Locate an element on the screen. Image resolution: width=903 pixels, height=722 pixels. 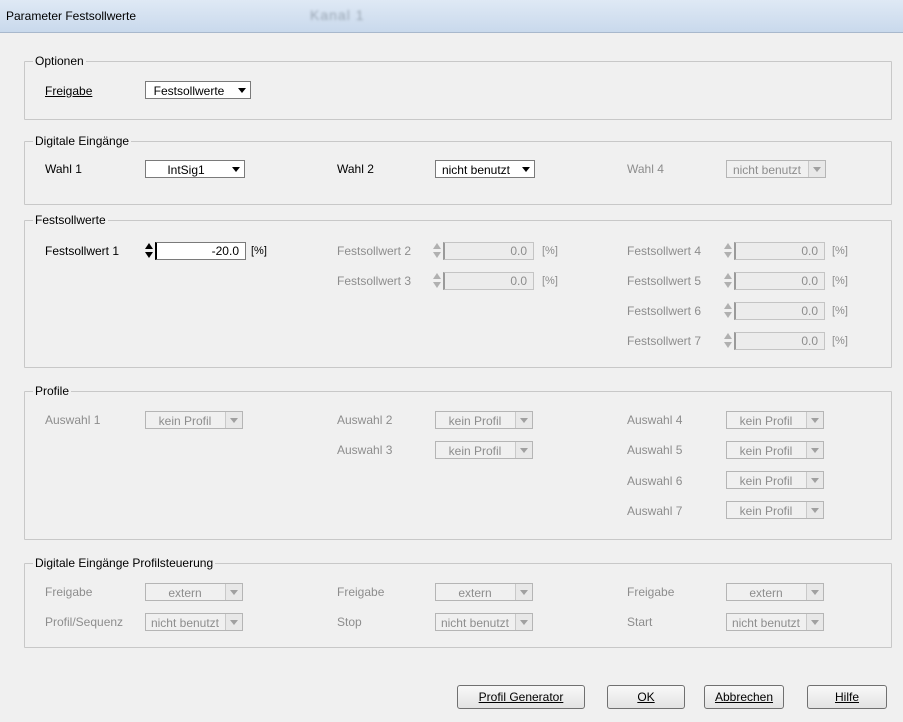
group-festsollwerte-legend: Festsollwerte is located at coordinates (70, 220).